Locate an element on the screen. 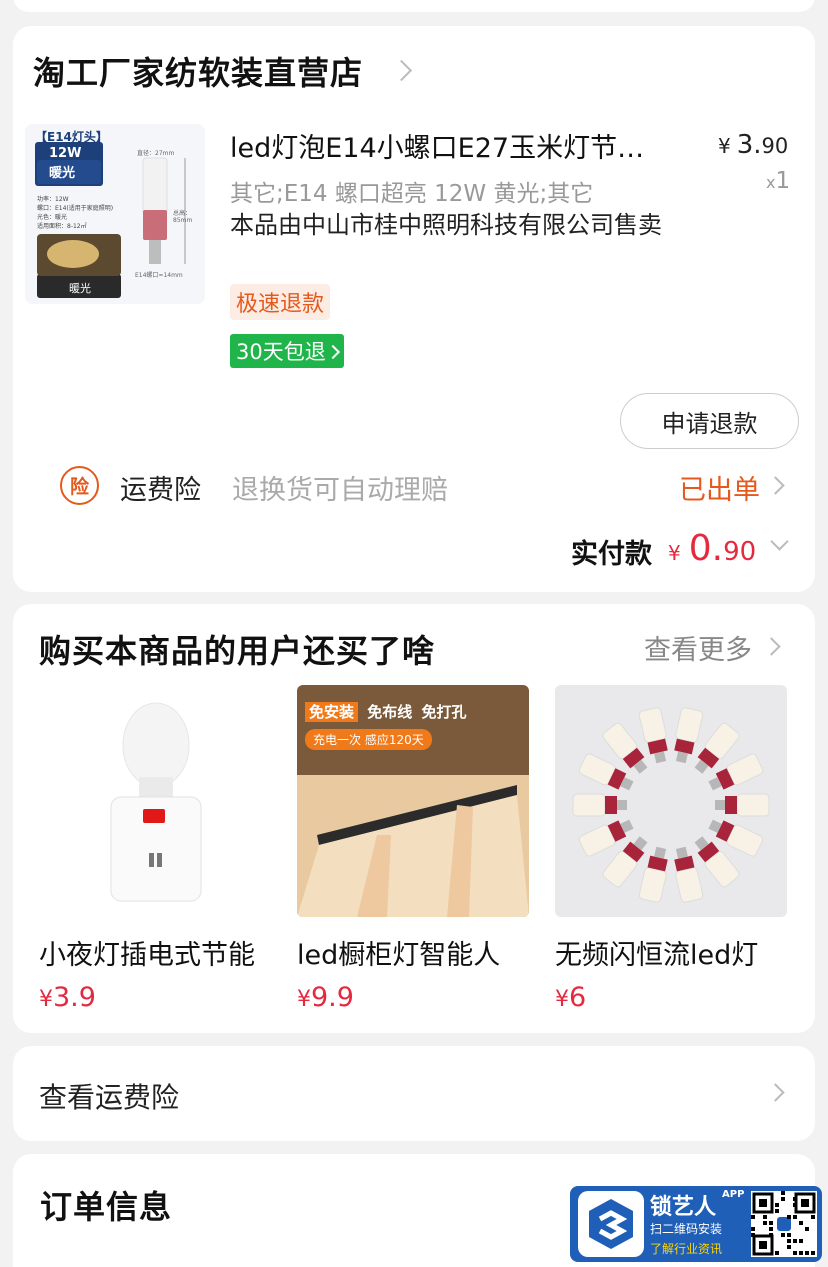 The width and height of the screenshot is (828, 1267). unit-price-cents: 90 is located at coordinates (775, 146).